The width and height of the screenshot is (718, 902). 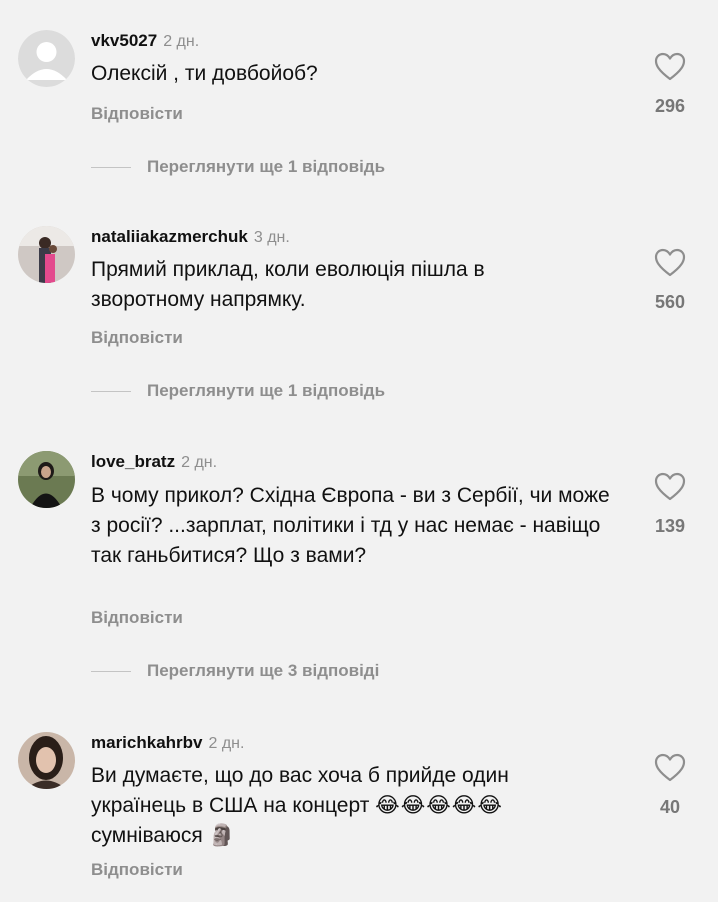 What do you see at coordinates (670, 106) in the screenshot?
I see `like-count: 296` at bounding box center [670, 106].